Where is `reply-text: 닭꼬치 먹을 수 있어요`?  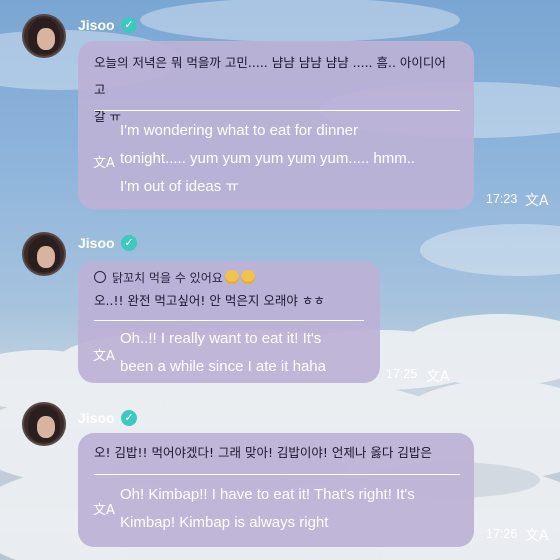 reply-text: 닭꼬치 먹을 수 있어요 is located at coordinates (167, 278).